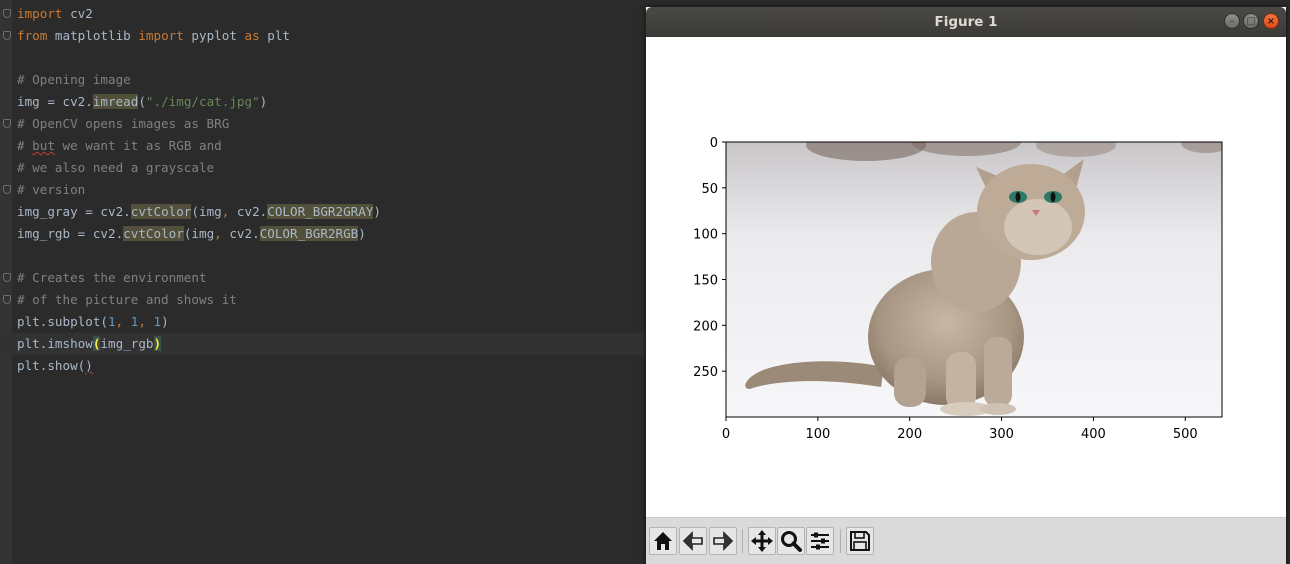  I want to click on x-tick-label: 400, so click(1093, 434).